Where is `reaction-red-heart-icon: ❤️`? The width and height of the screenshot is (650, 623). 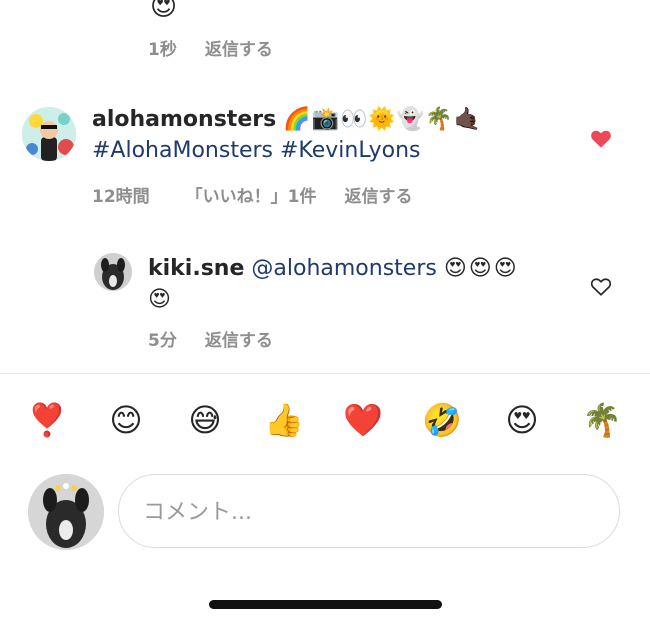 reaction-red-heart-icon: ❤️ is located at coordinates (363, 420).